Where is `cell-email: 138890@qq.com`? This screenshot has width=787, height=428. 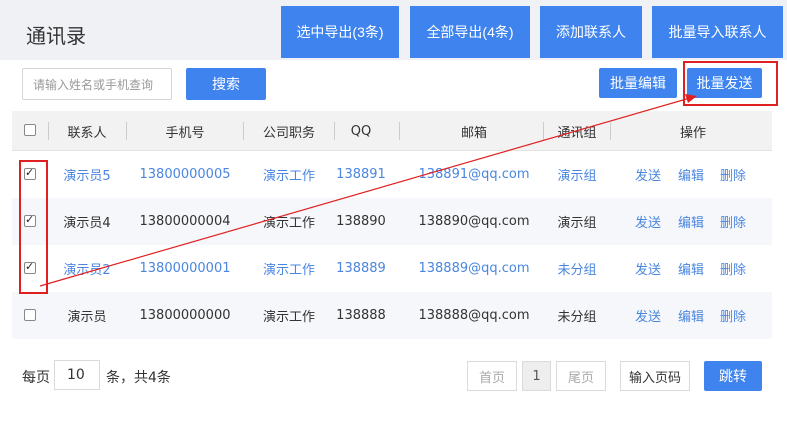
cell-email: 138890@qq.com is located at coordinates (474, 221).